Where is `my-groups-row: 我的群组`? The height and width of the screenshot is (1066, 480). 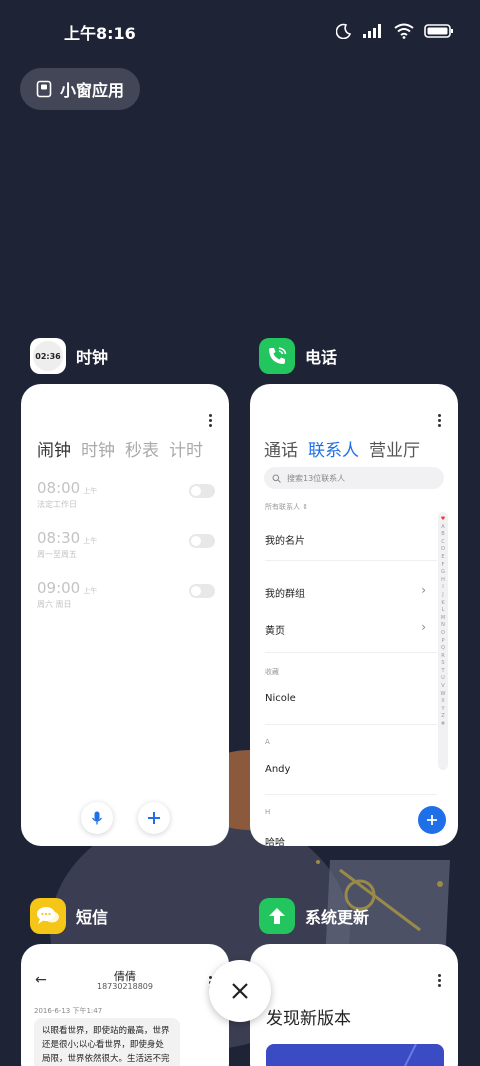 my-groups-row: 我的群组 is located at coordinates (285, 592).